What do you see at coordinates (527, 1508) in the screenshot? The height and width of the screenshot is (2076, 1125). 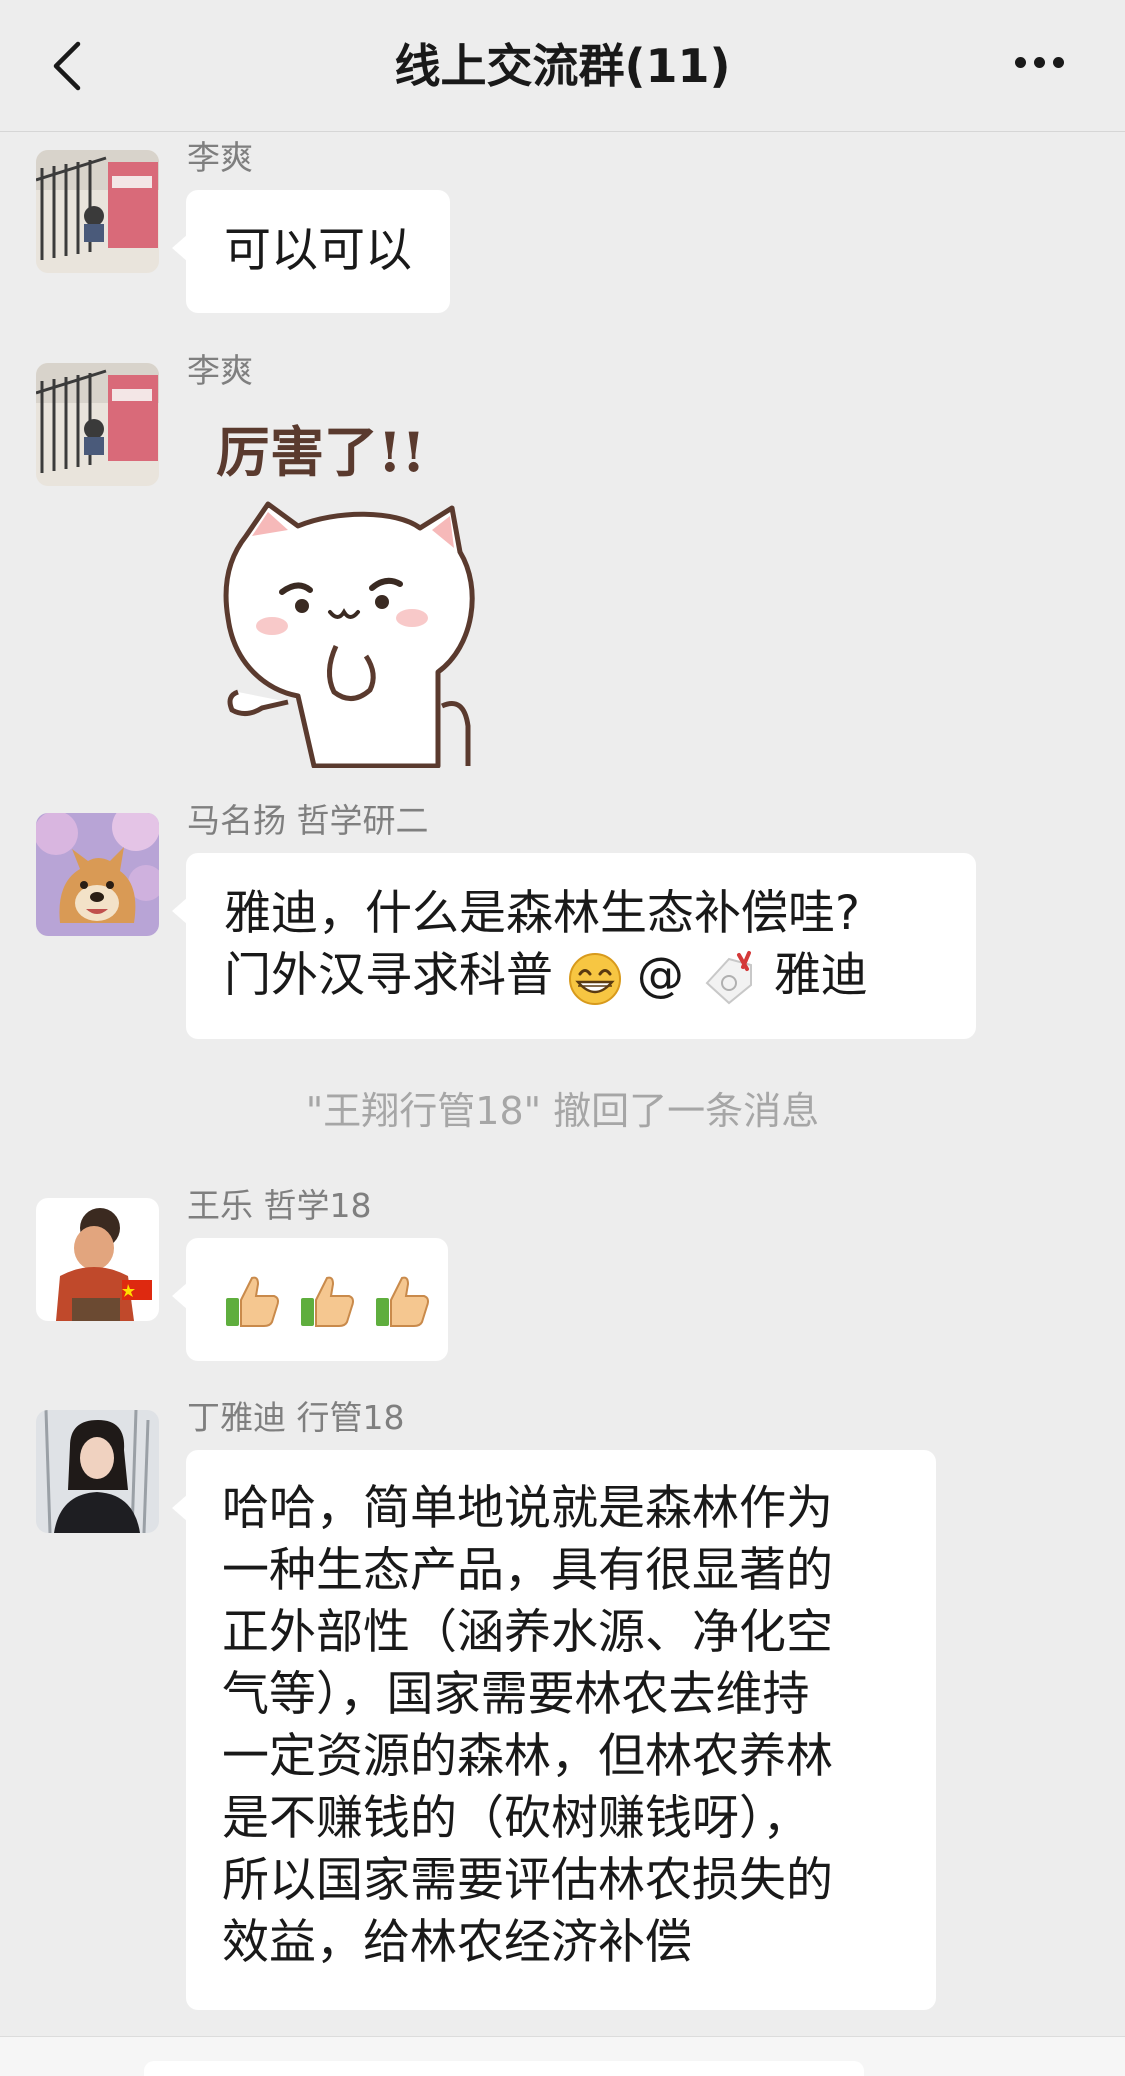 I see `message-text-line: 哈哈，简单地说就是森林作为` at bounding box center [527, 1508].